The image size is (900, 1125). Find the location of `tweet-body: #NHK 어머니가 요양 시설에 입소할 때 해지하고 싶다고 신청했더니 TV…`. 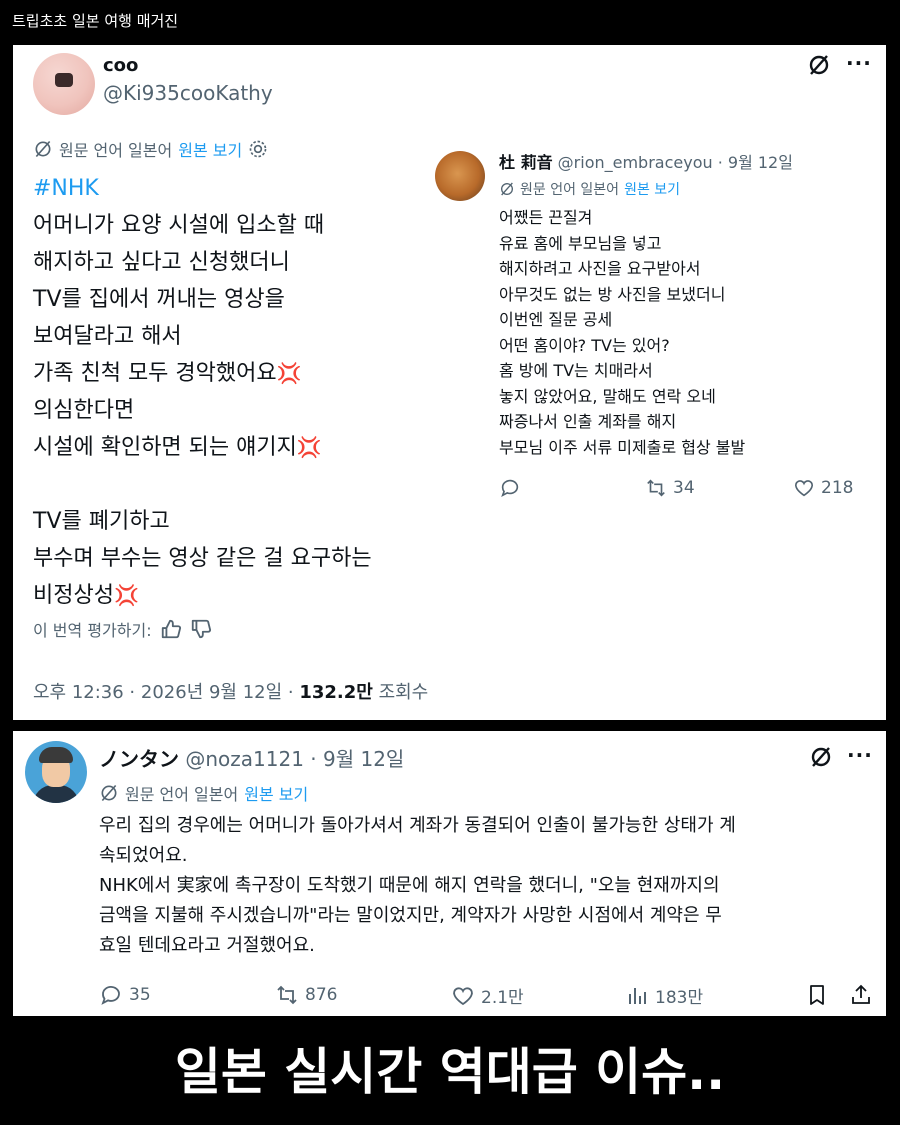

tweet-body: #NHK 어머니가 요양 시설에 입소할 때 해지하고 싶다고 신청했더니 TV… is located at coordinates (202, 392).